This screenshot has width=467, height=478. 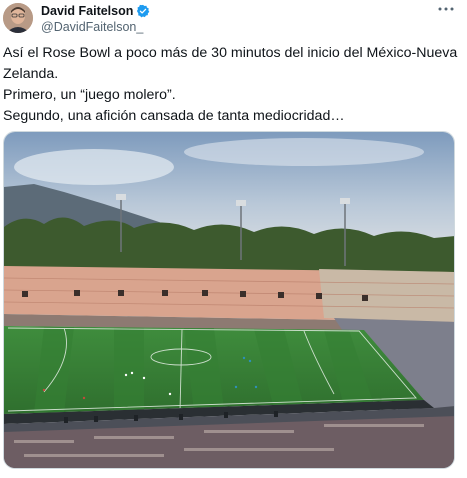 What do you see at coordinates (233, 20) in the screenshot?
I see `tweet-header: David Faitelson @DavidFaitelson_` at bounding box center [233, 20].